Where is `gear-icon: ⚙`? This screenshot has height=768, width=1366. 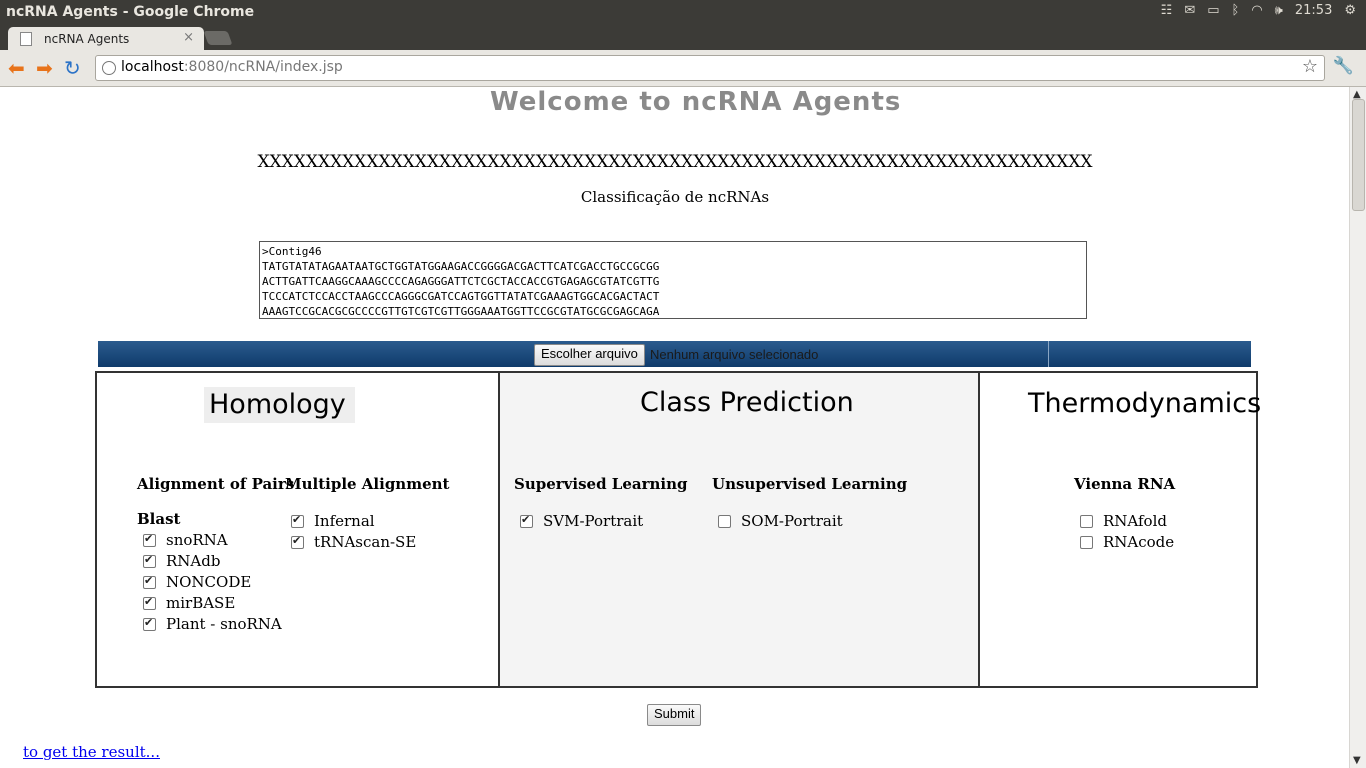
gear-icon: ⚙ is located at coordinates (1350, 10).